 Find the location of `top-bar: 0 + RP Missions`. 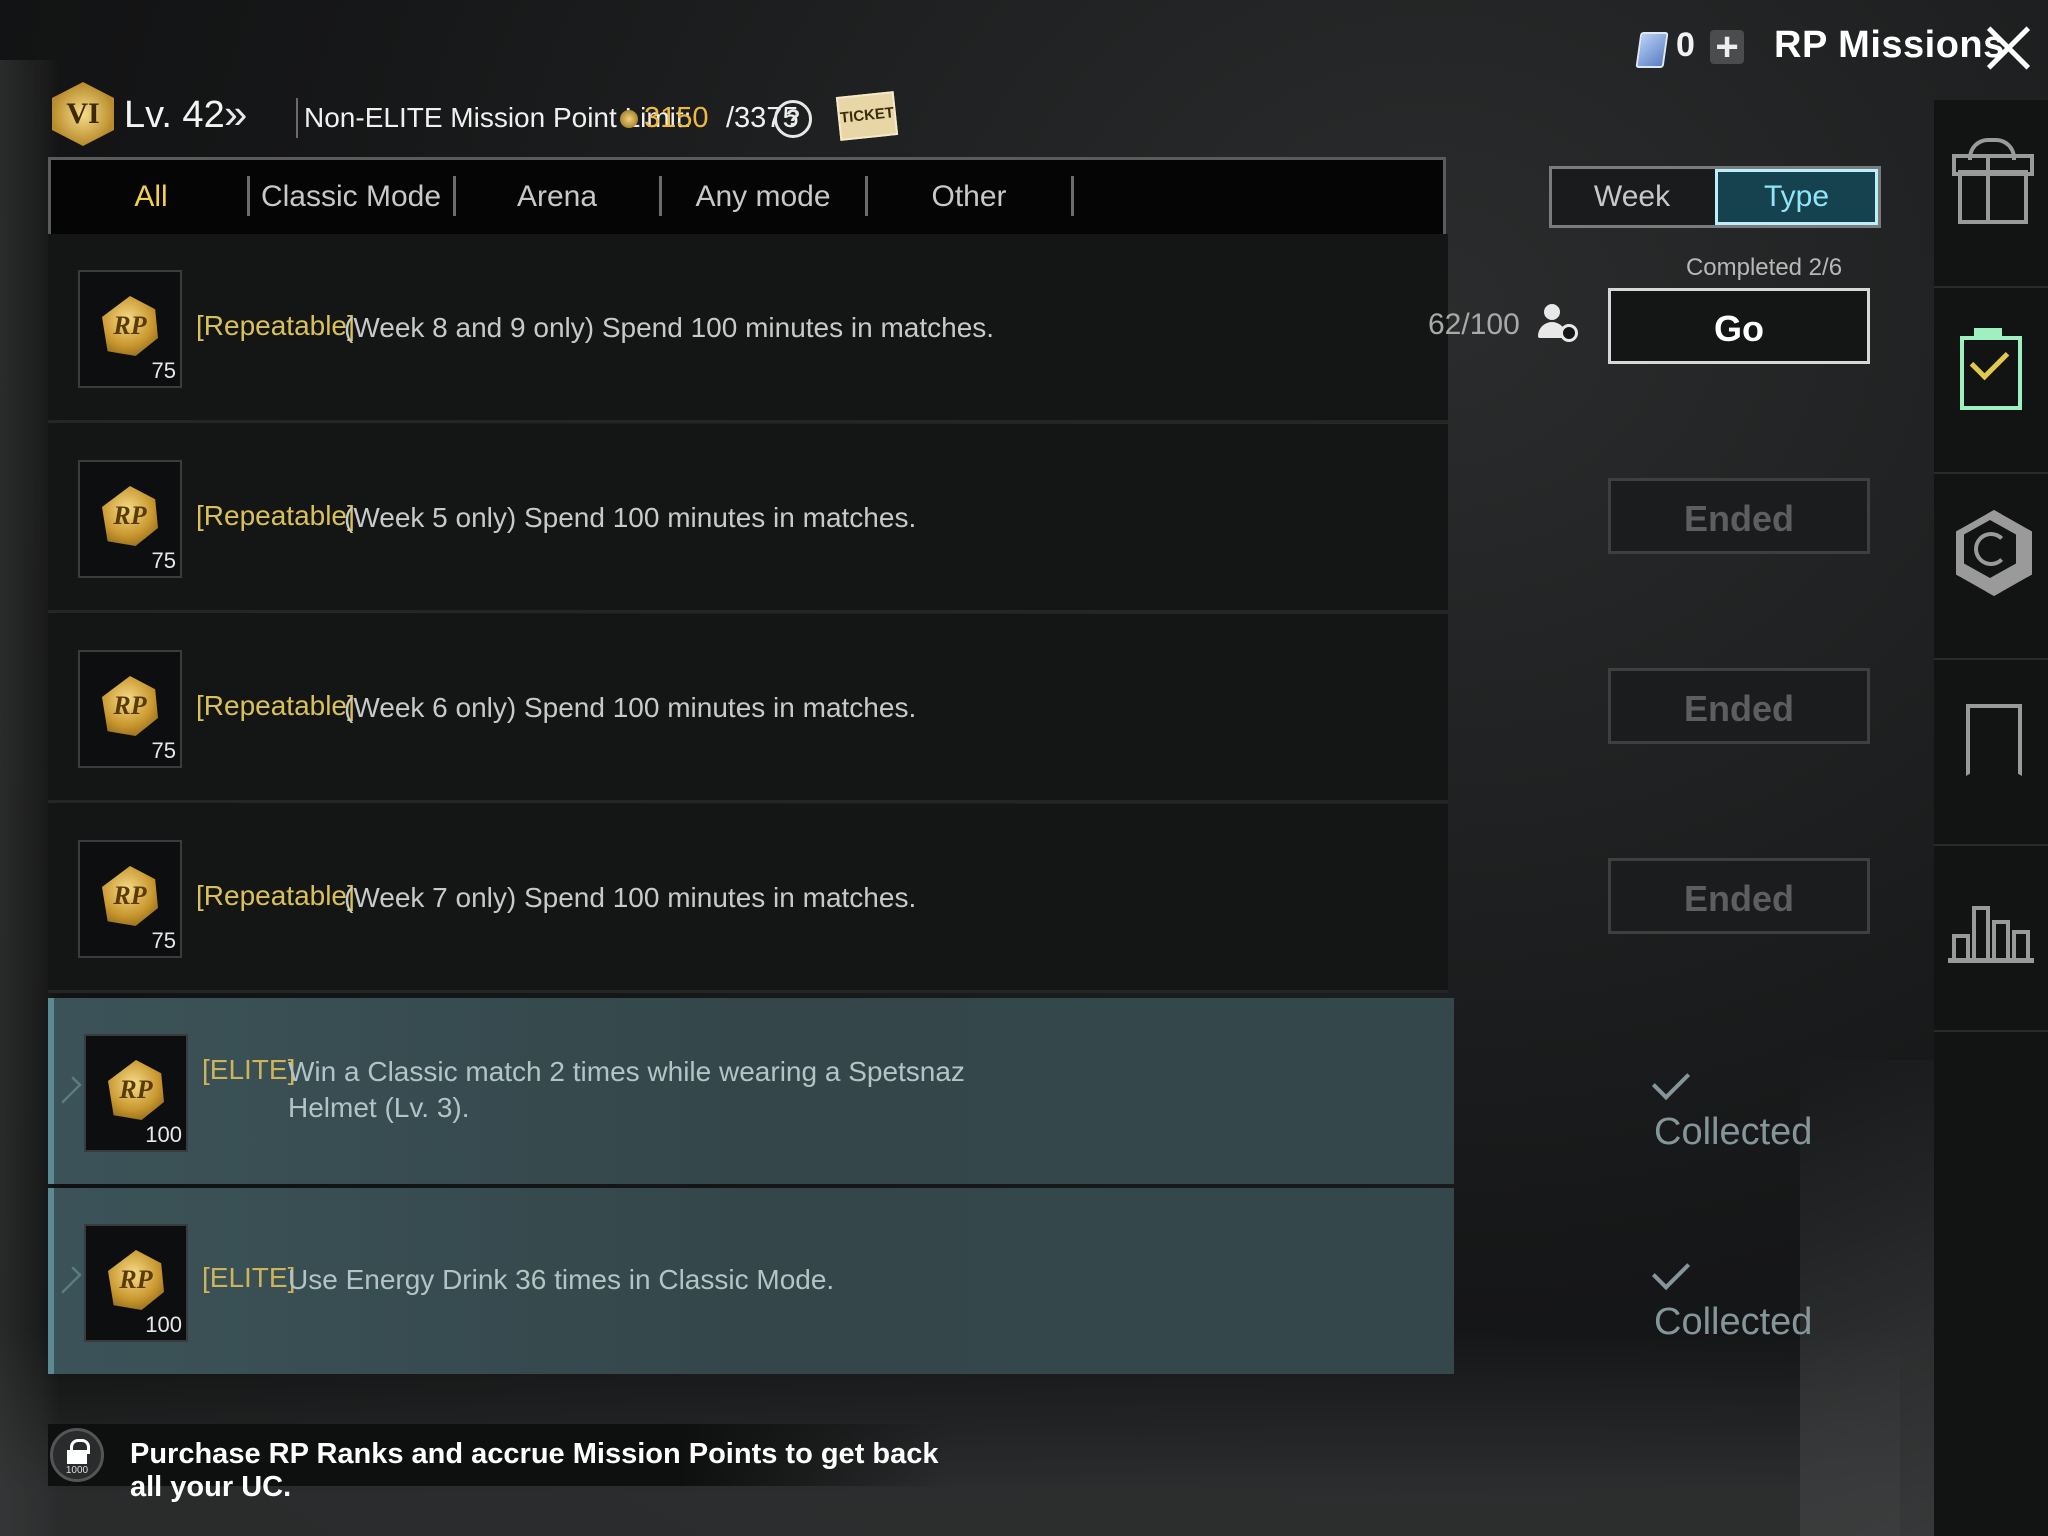

top-bar: 0 + RP Missions is located at coordinates (1788, 50).